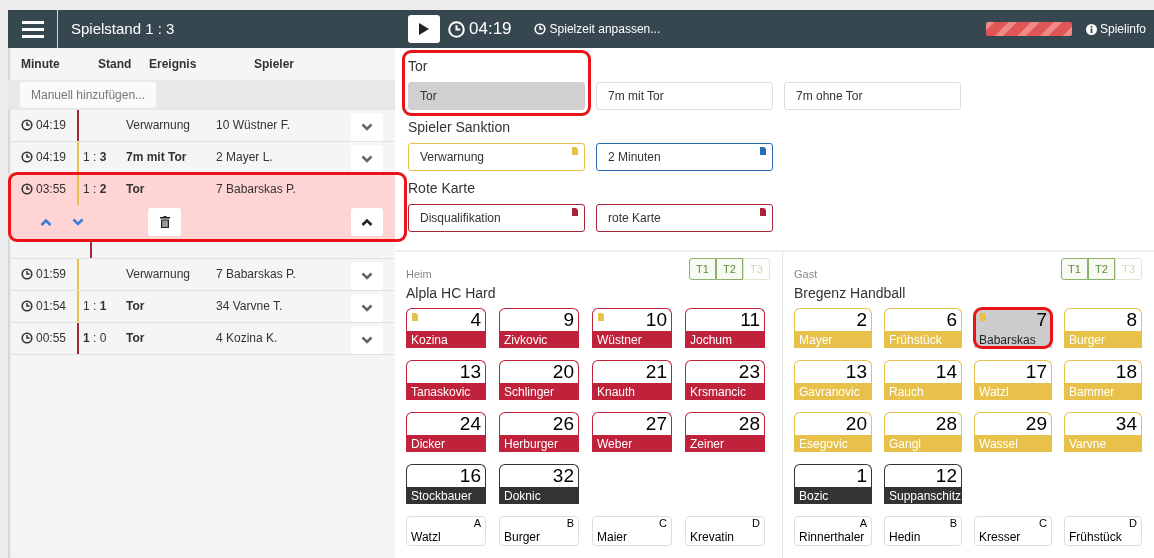 The image size is (1154, 558). What do you see at coordinates (833, 328) in the screenshot?
I see `player-card: 2 Mayer` at bounding box center [833, 328].